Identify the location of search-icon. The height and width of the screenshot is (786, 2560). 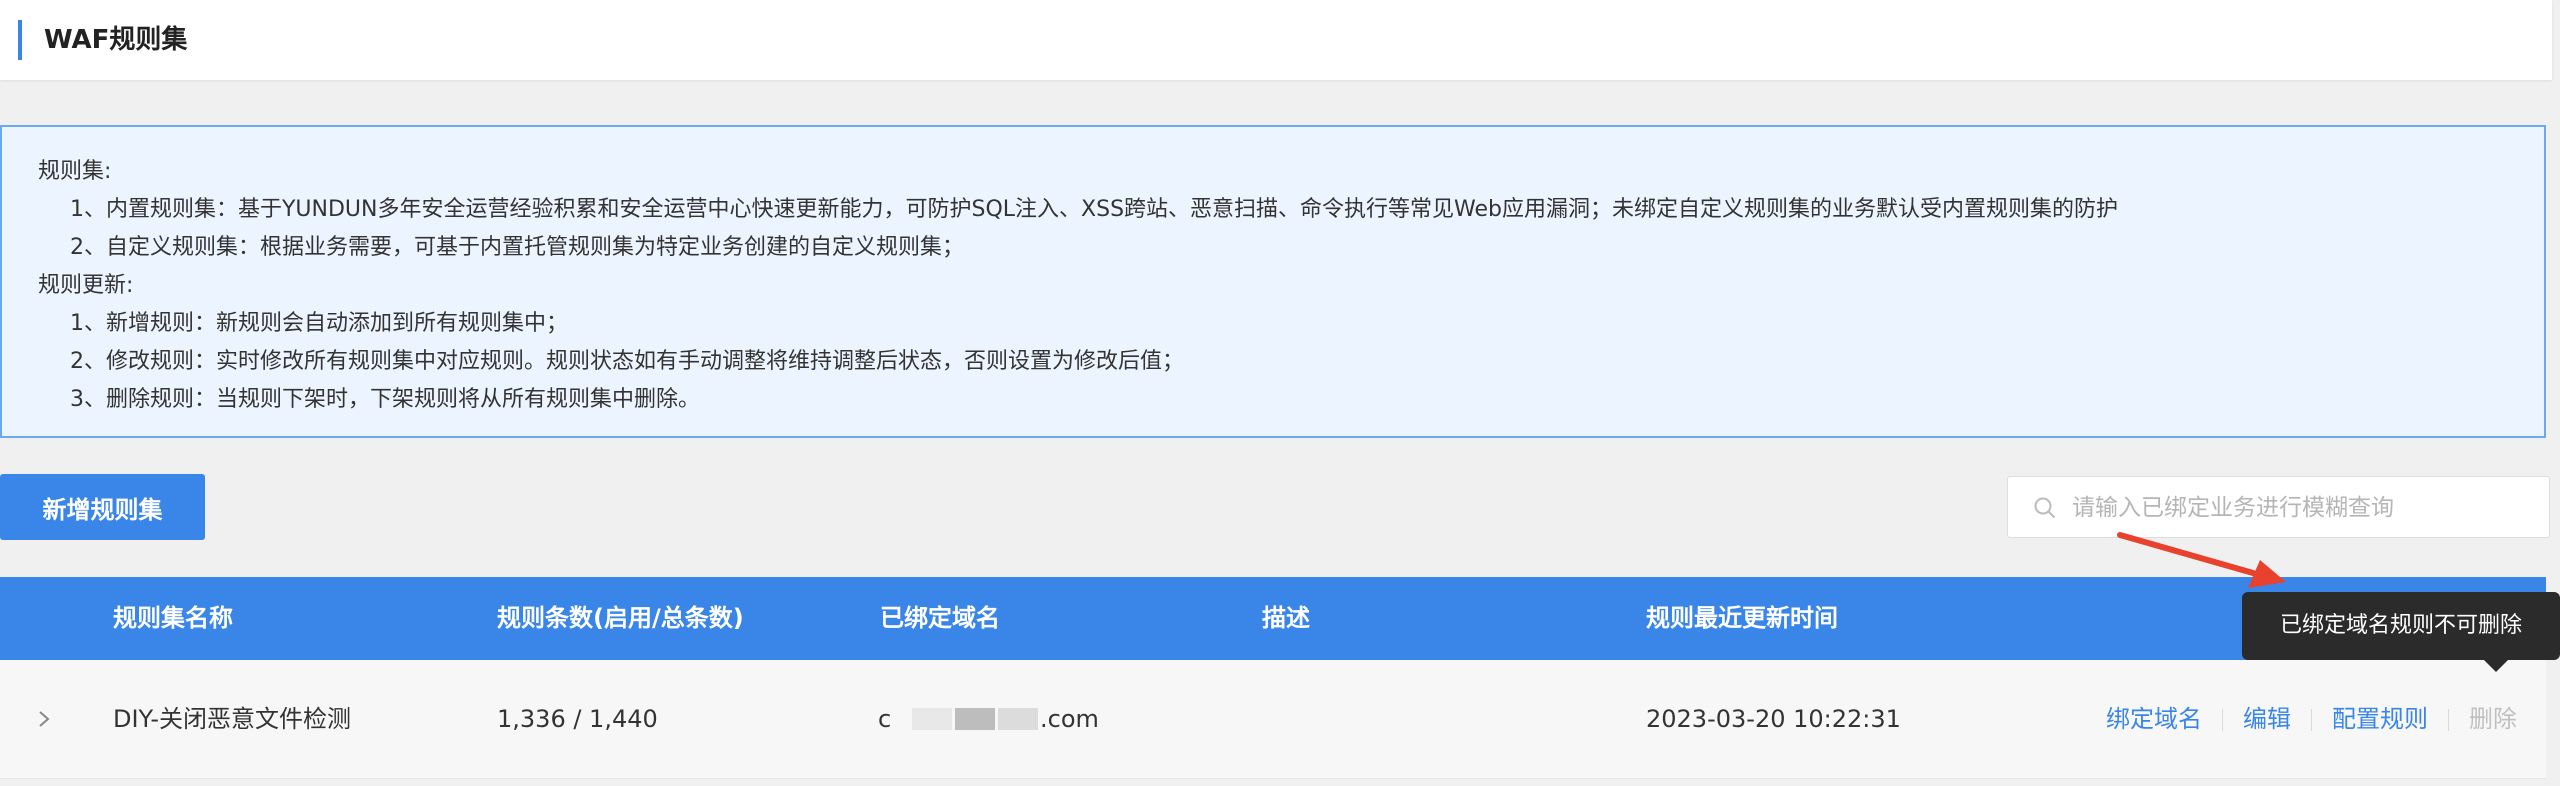
(2044, 507).